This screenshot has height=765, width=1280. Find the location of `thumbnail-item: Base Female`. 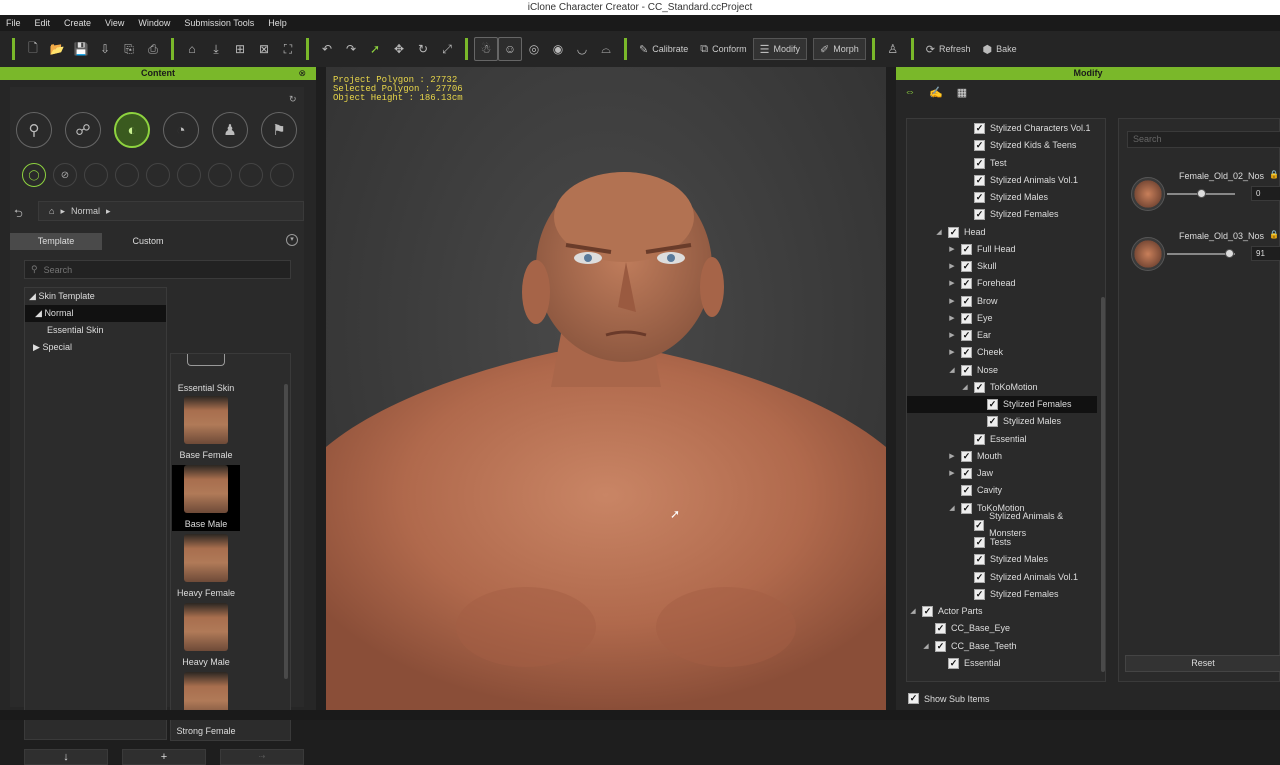

thumbnail-item: Base Female is located at coordinates (206, 429).